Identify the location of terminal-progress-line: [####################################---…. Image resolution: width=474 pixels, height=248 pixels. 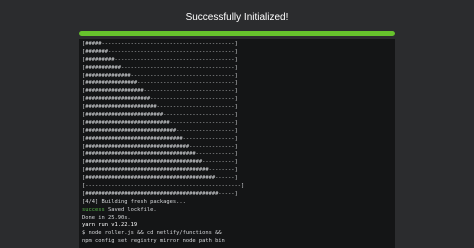
(160, 162).